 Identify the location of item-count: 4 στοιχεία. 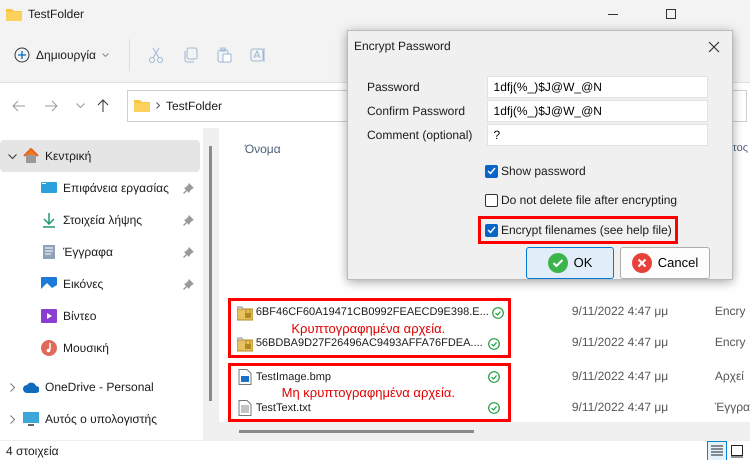
(33, 451).